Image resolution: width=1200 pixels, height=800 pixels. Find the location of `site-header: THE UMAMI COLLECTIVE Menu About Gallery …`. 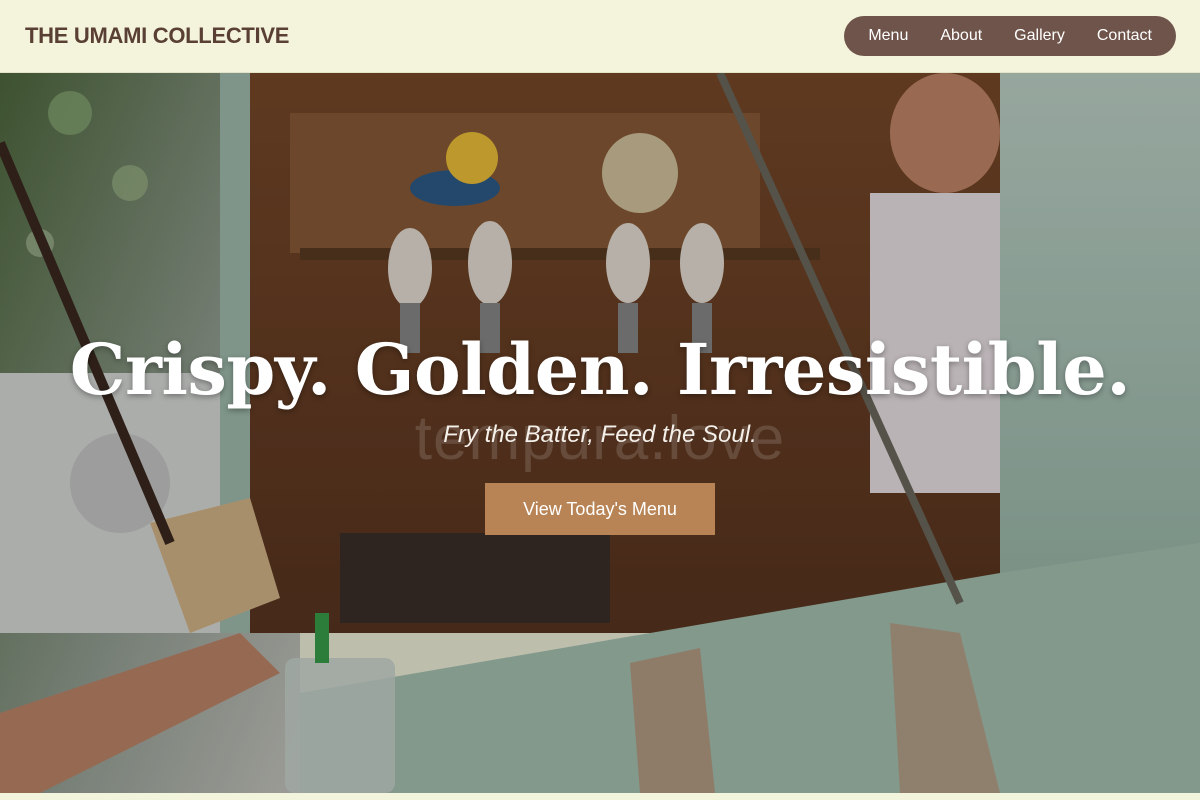

site-header: THE UMAMI COLLECTIVE Menu About Gallery … is located at coordinates (600, 36).